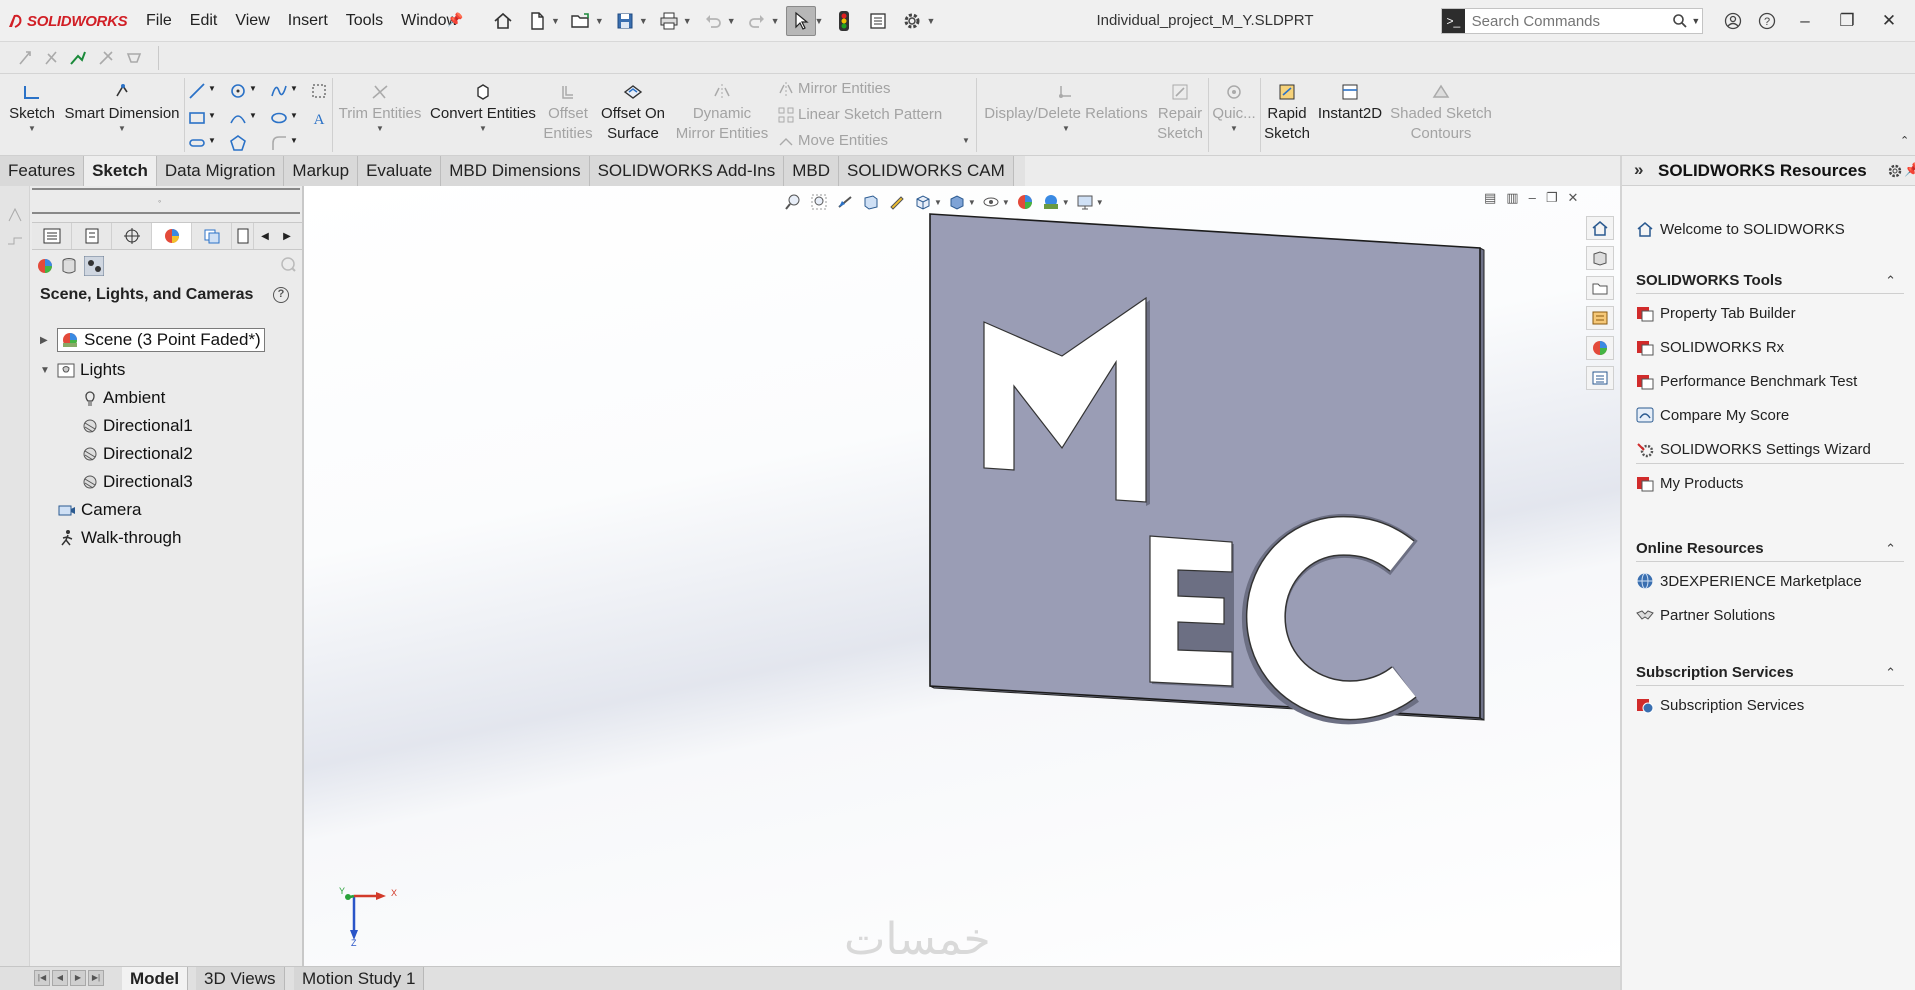 This screenshot has width=1915, height=990. Describe the element at coordinates (1600, 288) in the screenshot. I see `file-explorer-icon` at that location.